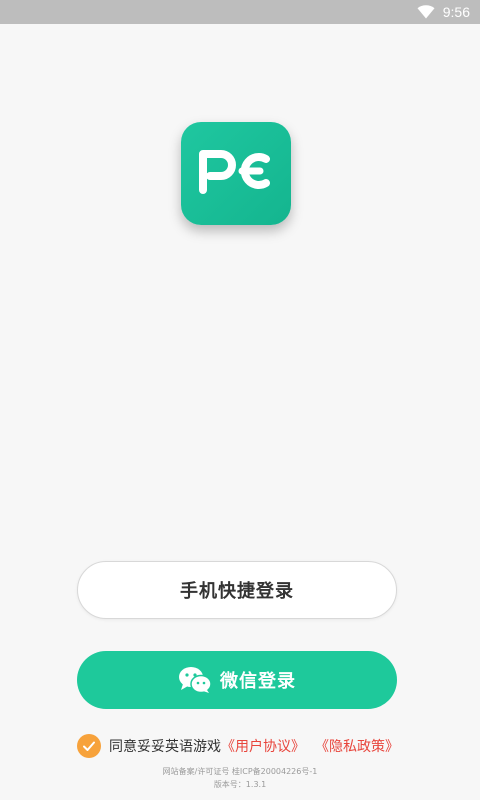 This screenshot has height=800, width=480. Describe the element at coordinates (357, 746) in the screenshot. I see `privacy-policy-link: 《隐私政策》` at that location.